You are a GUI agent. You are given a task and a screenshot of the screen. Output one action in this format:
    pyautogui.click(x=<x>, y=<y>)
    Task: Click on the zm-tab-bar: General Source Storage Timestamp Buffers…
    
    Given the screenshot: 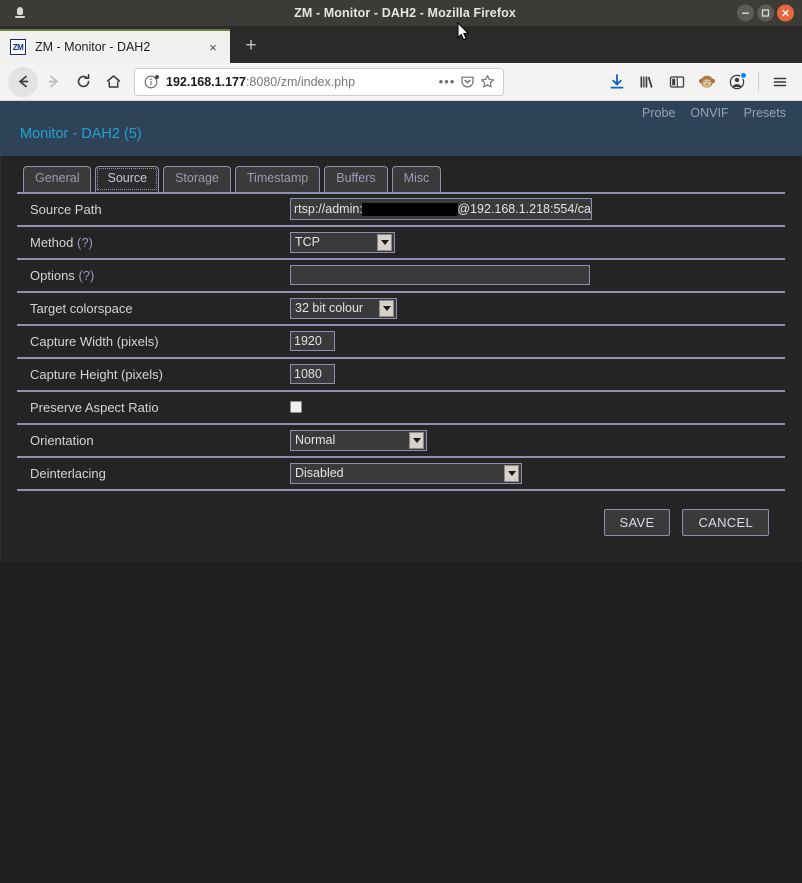 What is the action you would take?
    pyautogui.click(x=401, y=174)
    